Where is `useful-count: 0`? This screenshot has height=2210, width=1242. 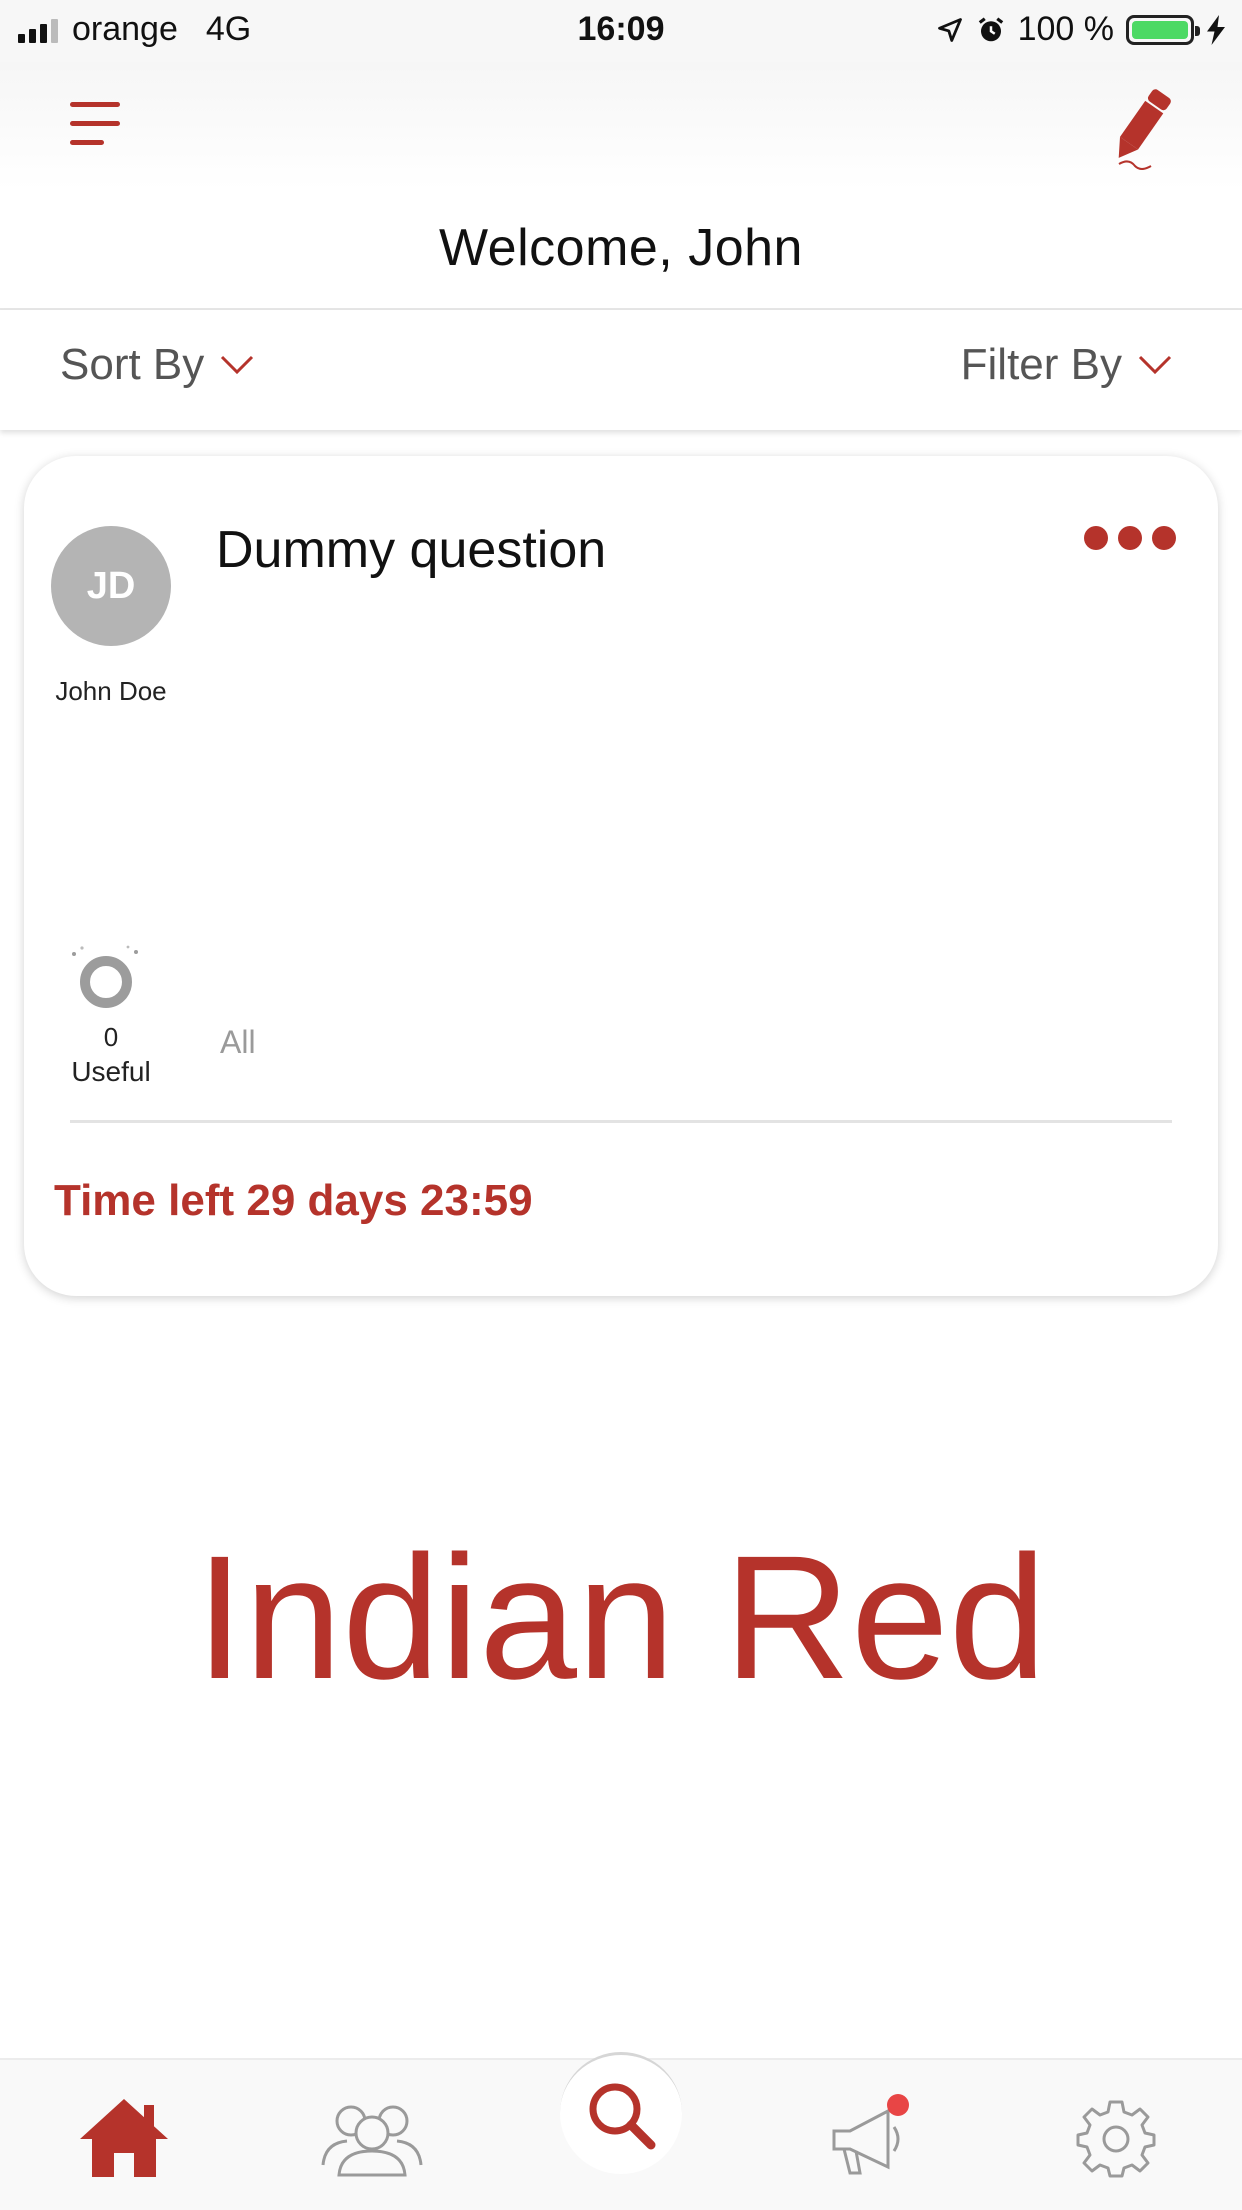 useful-count: 0 is located at coordinates (111, 1037).